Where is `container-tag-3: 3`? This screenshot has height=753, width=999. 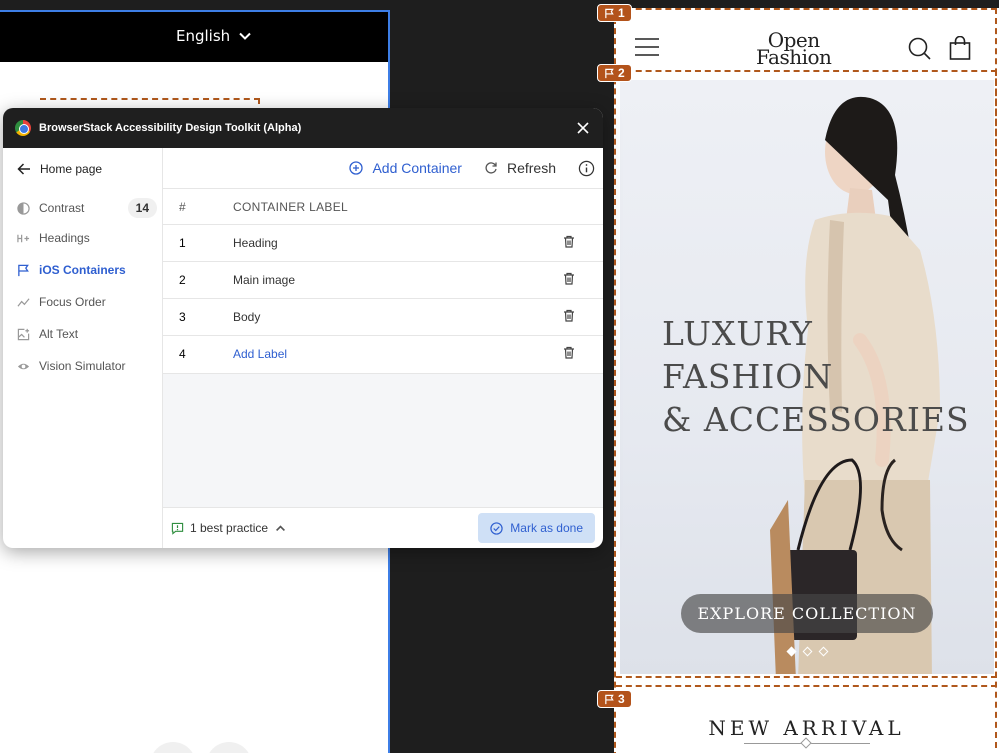 container-tag-3: 3 is located at coordinates (614, 699).